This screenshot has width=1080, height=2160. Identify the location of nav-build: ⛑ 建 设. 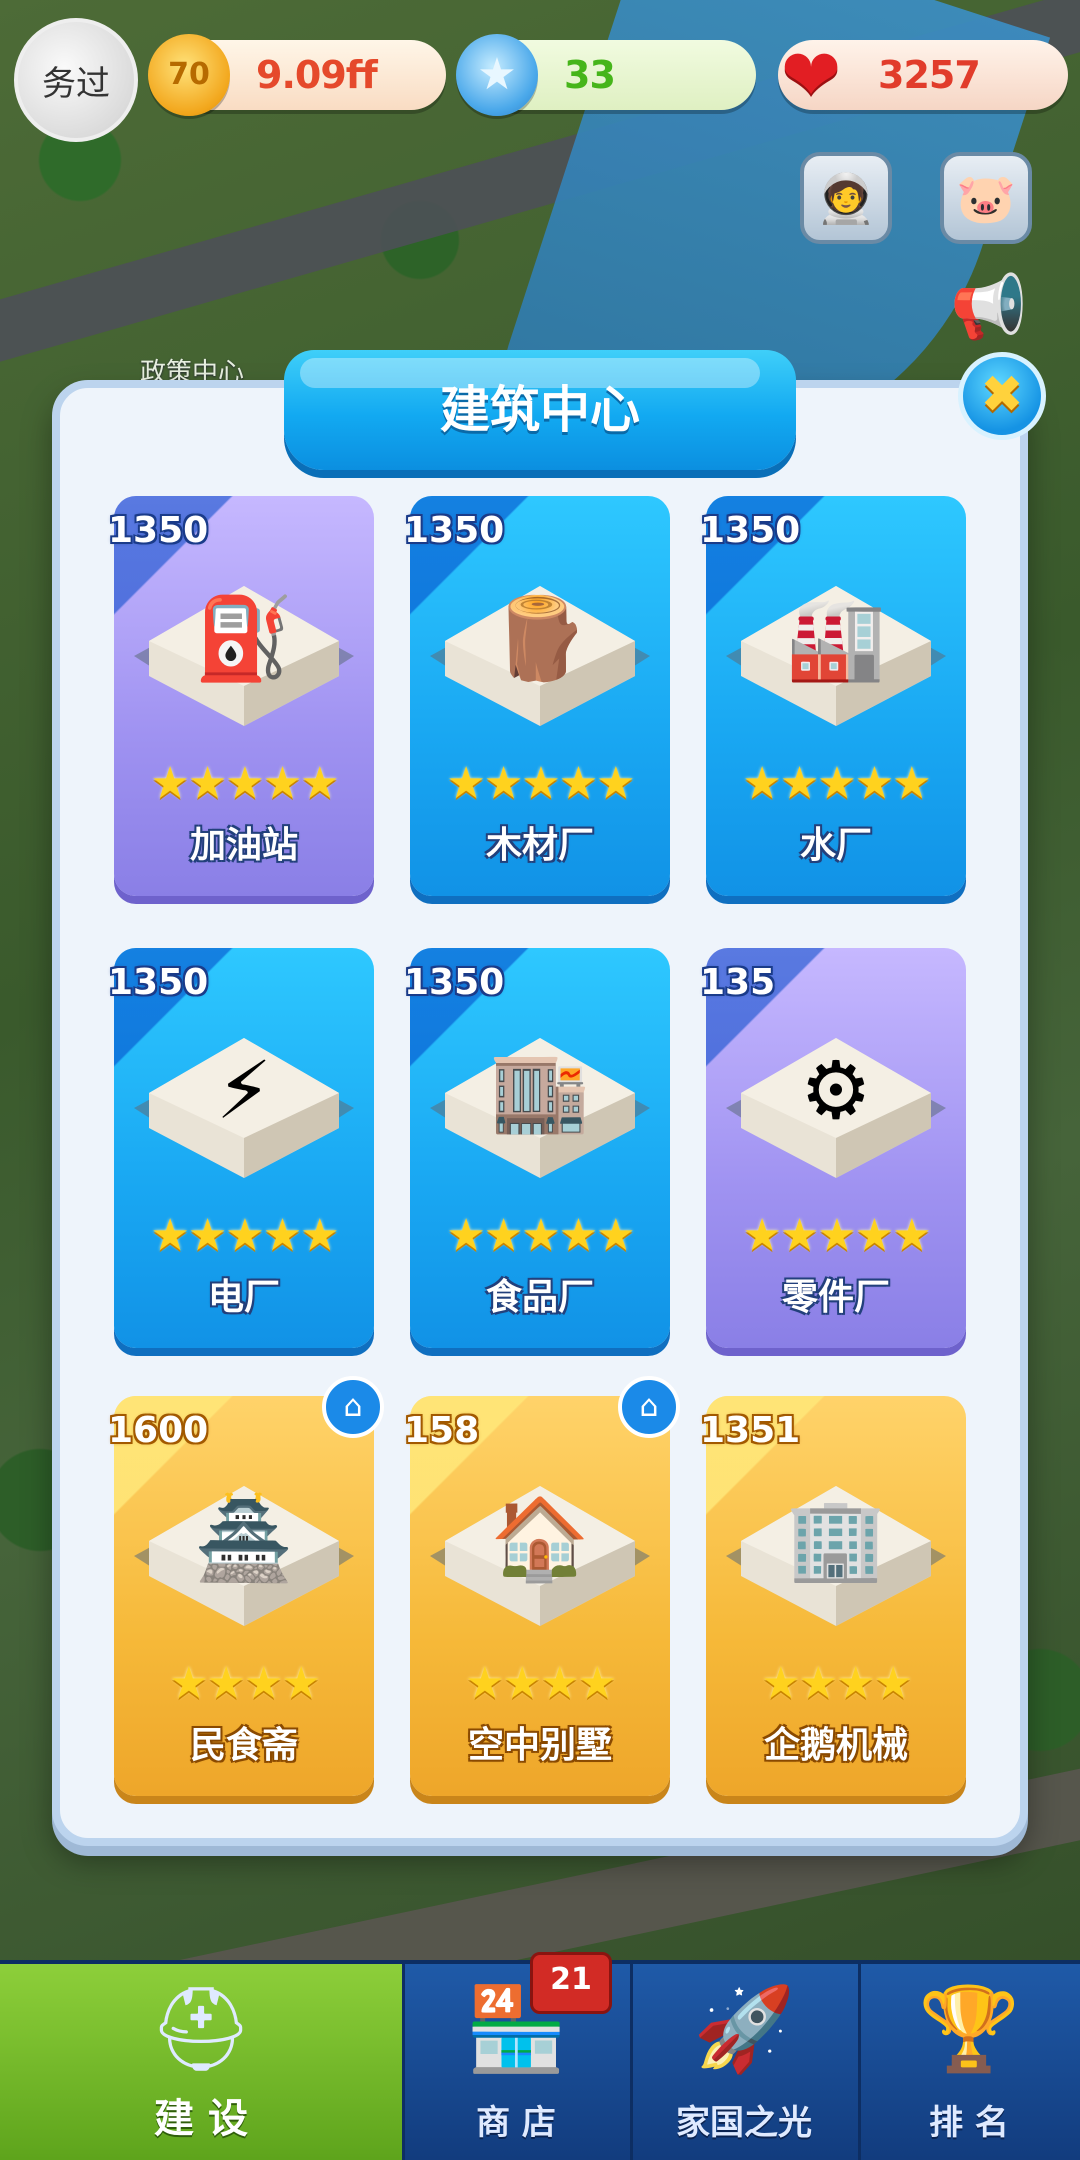
(202, 2062).